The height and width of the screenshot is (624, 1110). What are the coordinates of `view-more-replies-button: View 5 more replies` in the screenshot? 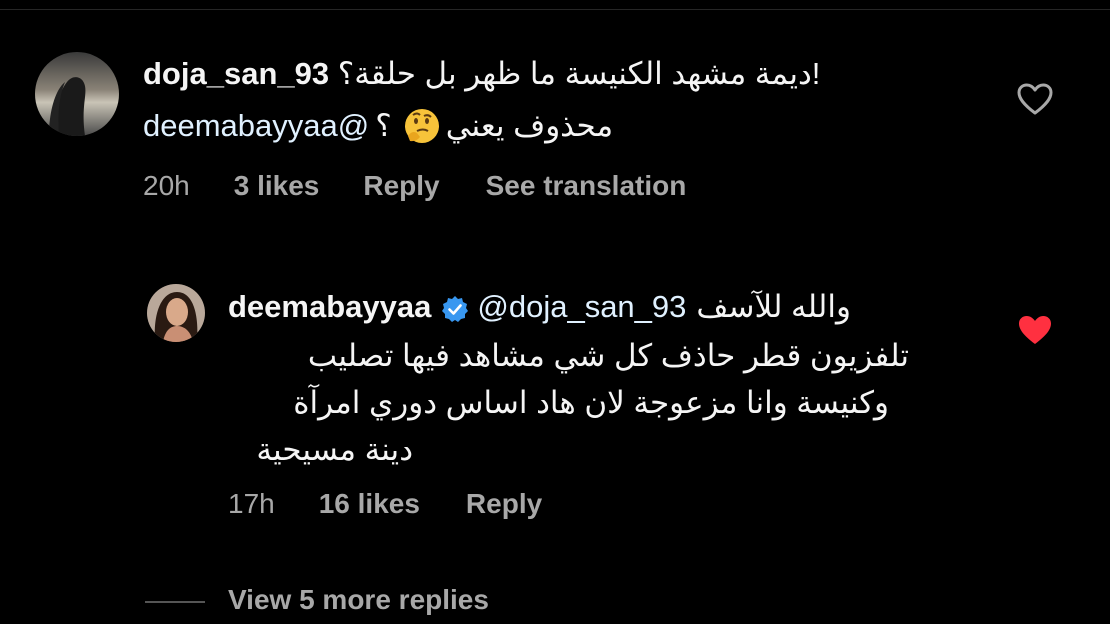 It's located at (358, 600).